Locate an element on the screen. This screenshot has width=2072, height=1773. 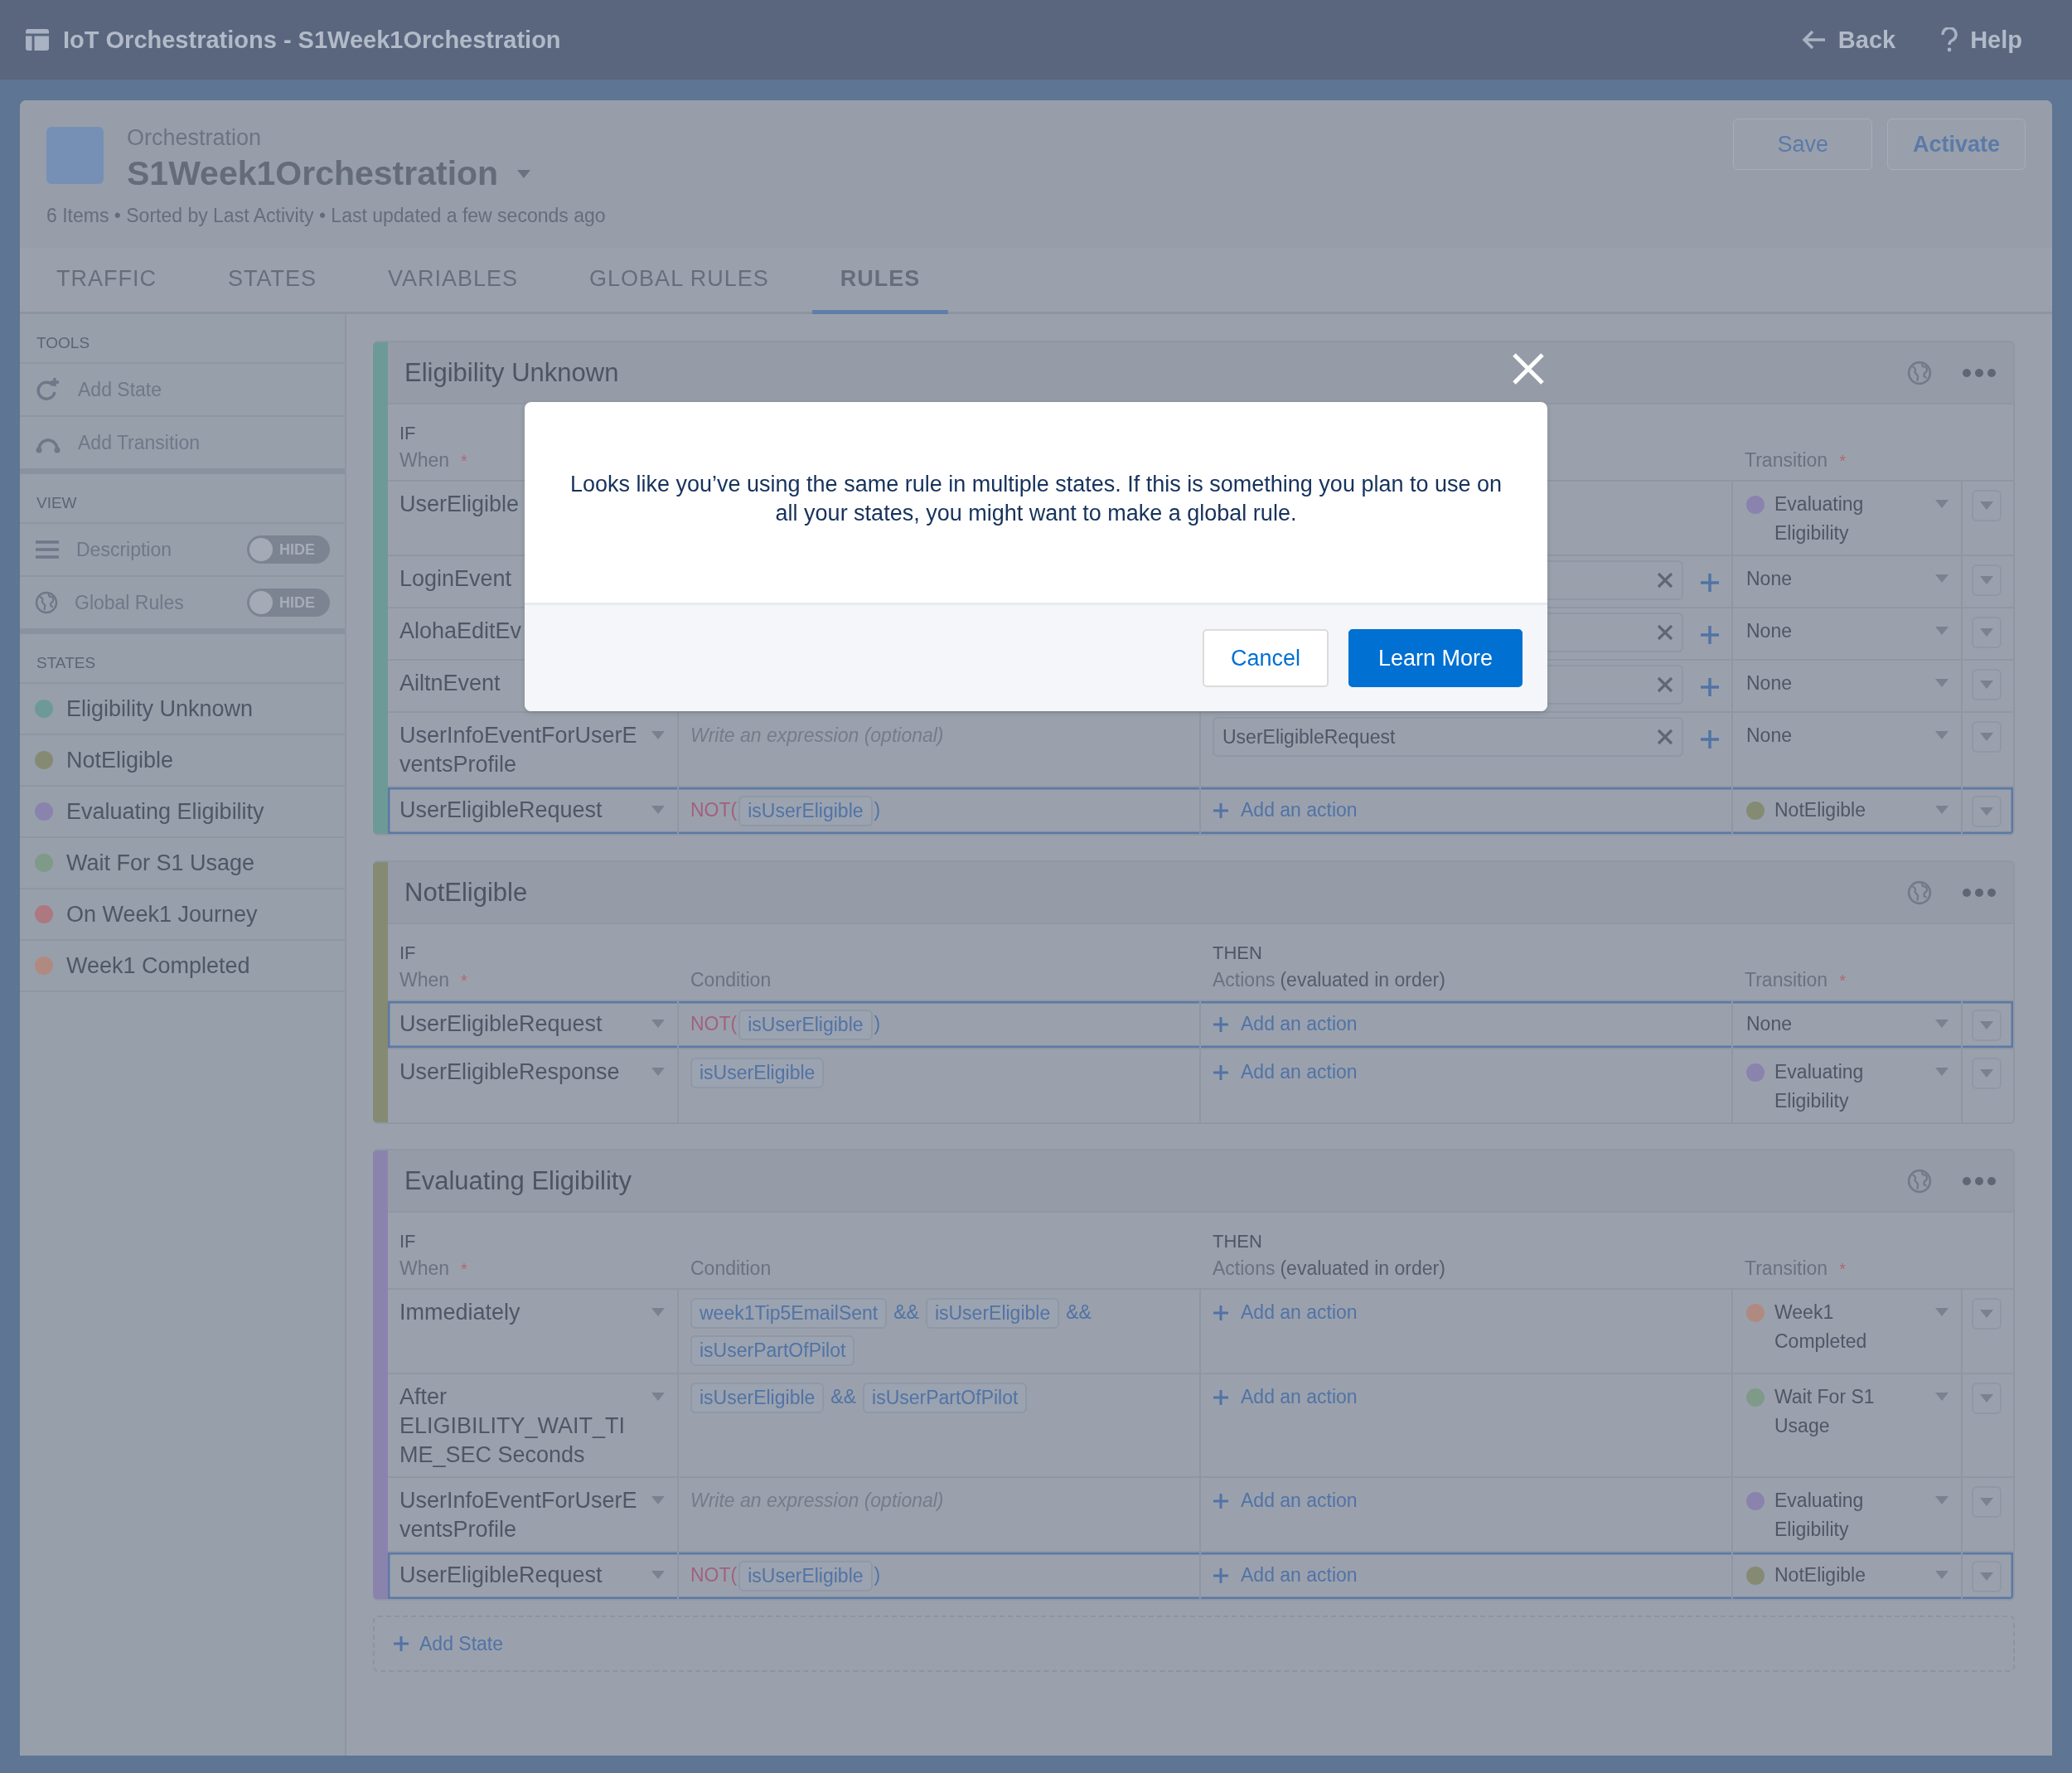
state-list-item: Week1 Completed is located at coordinates (182, 966).